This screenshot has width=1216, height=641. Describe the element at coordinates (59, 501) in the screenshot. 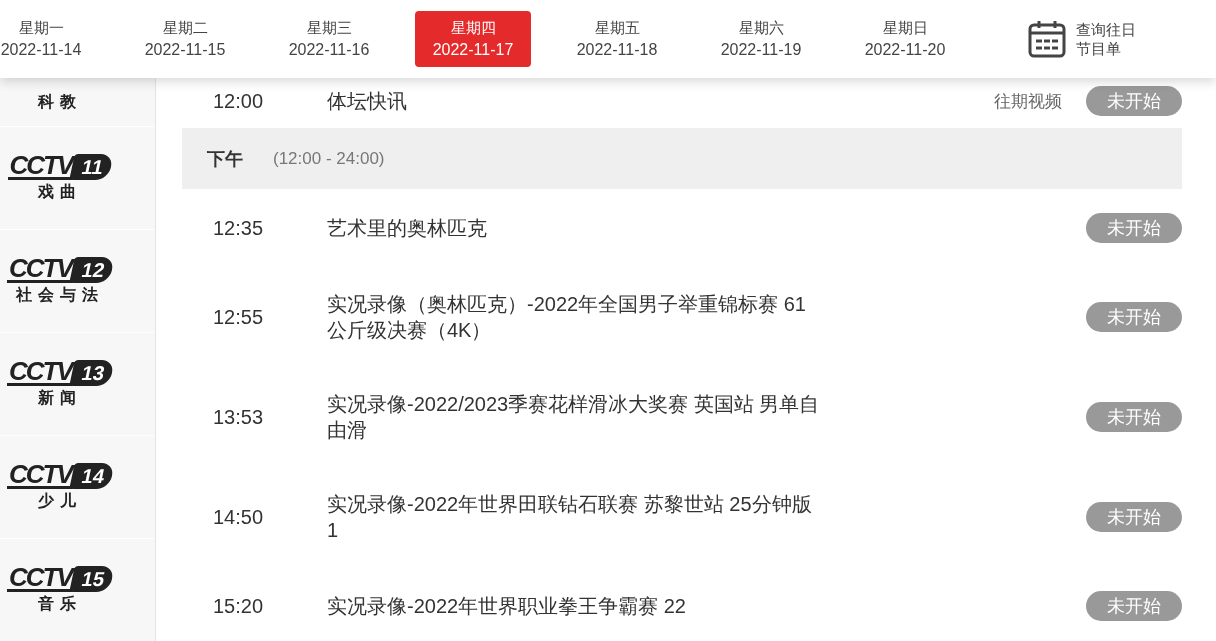

I see `channel-name: 少儿` at that location.